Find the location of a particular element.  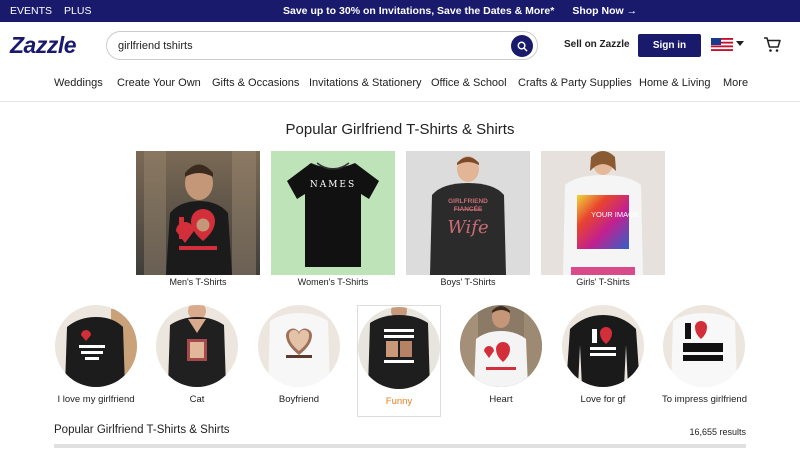

style-i-love-my-girlfriend: I love my girlfriend is located at coordinates (96, 355).